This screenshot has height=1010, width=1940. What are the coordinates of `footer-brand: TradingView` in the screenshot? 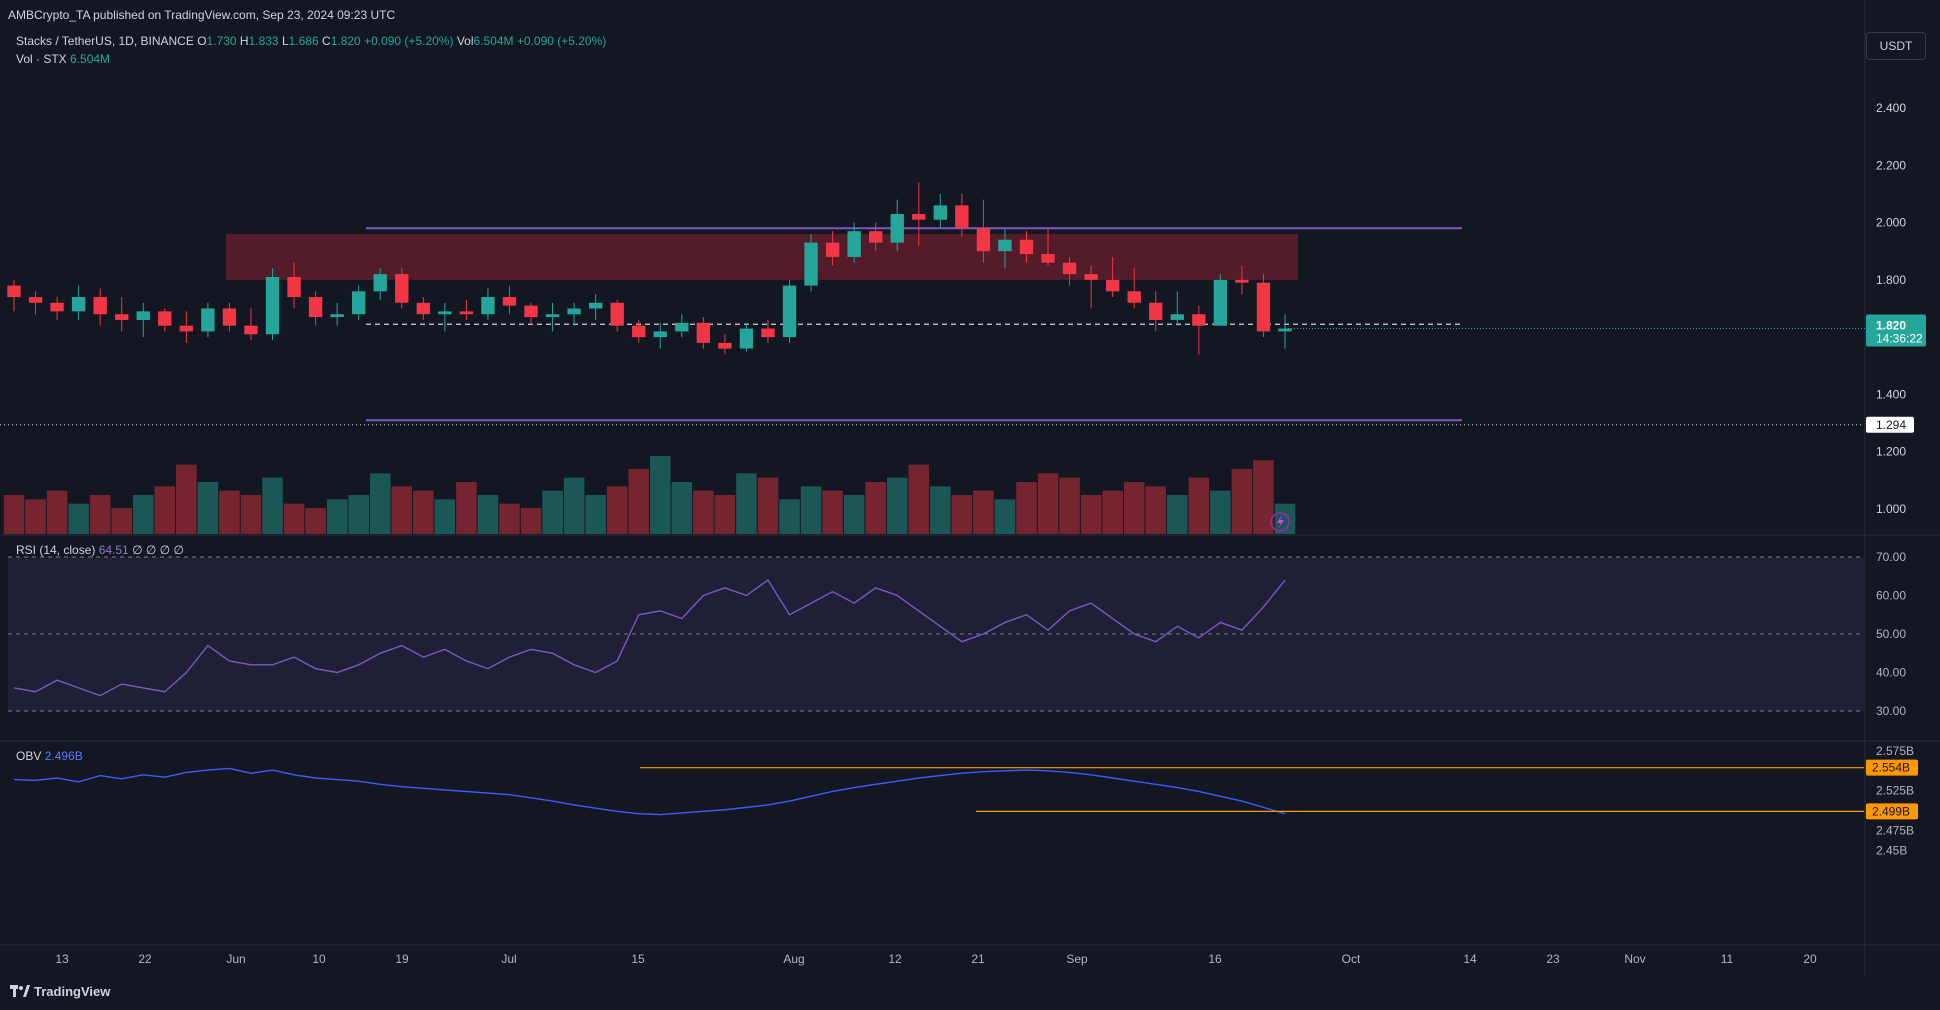 It's located at (72, 991).